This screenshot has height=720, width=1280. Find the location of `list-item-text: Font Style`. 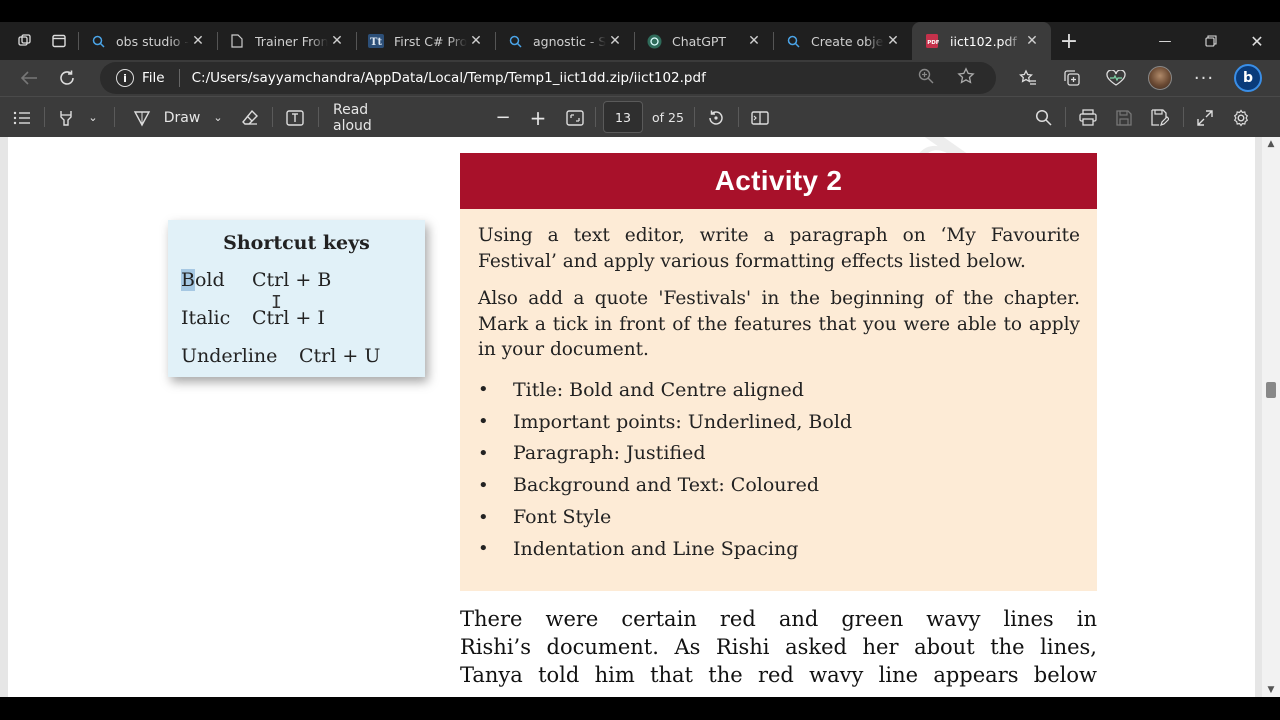

list-item-text: Font Style is located at coordinates (562, 517).